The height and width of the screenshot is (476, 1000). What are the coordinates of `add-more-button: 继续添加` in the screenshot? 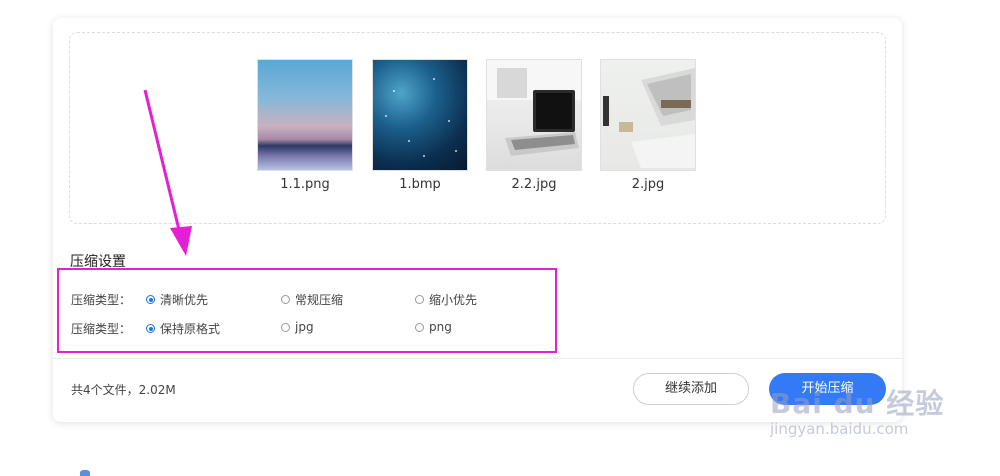 It's located at (691, 389).